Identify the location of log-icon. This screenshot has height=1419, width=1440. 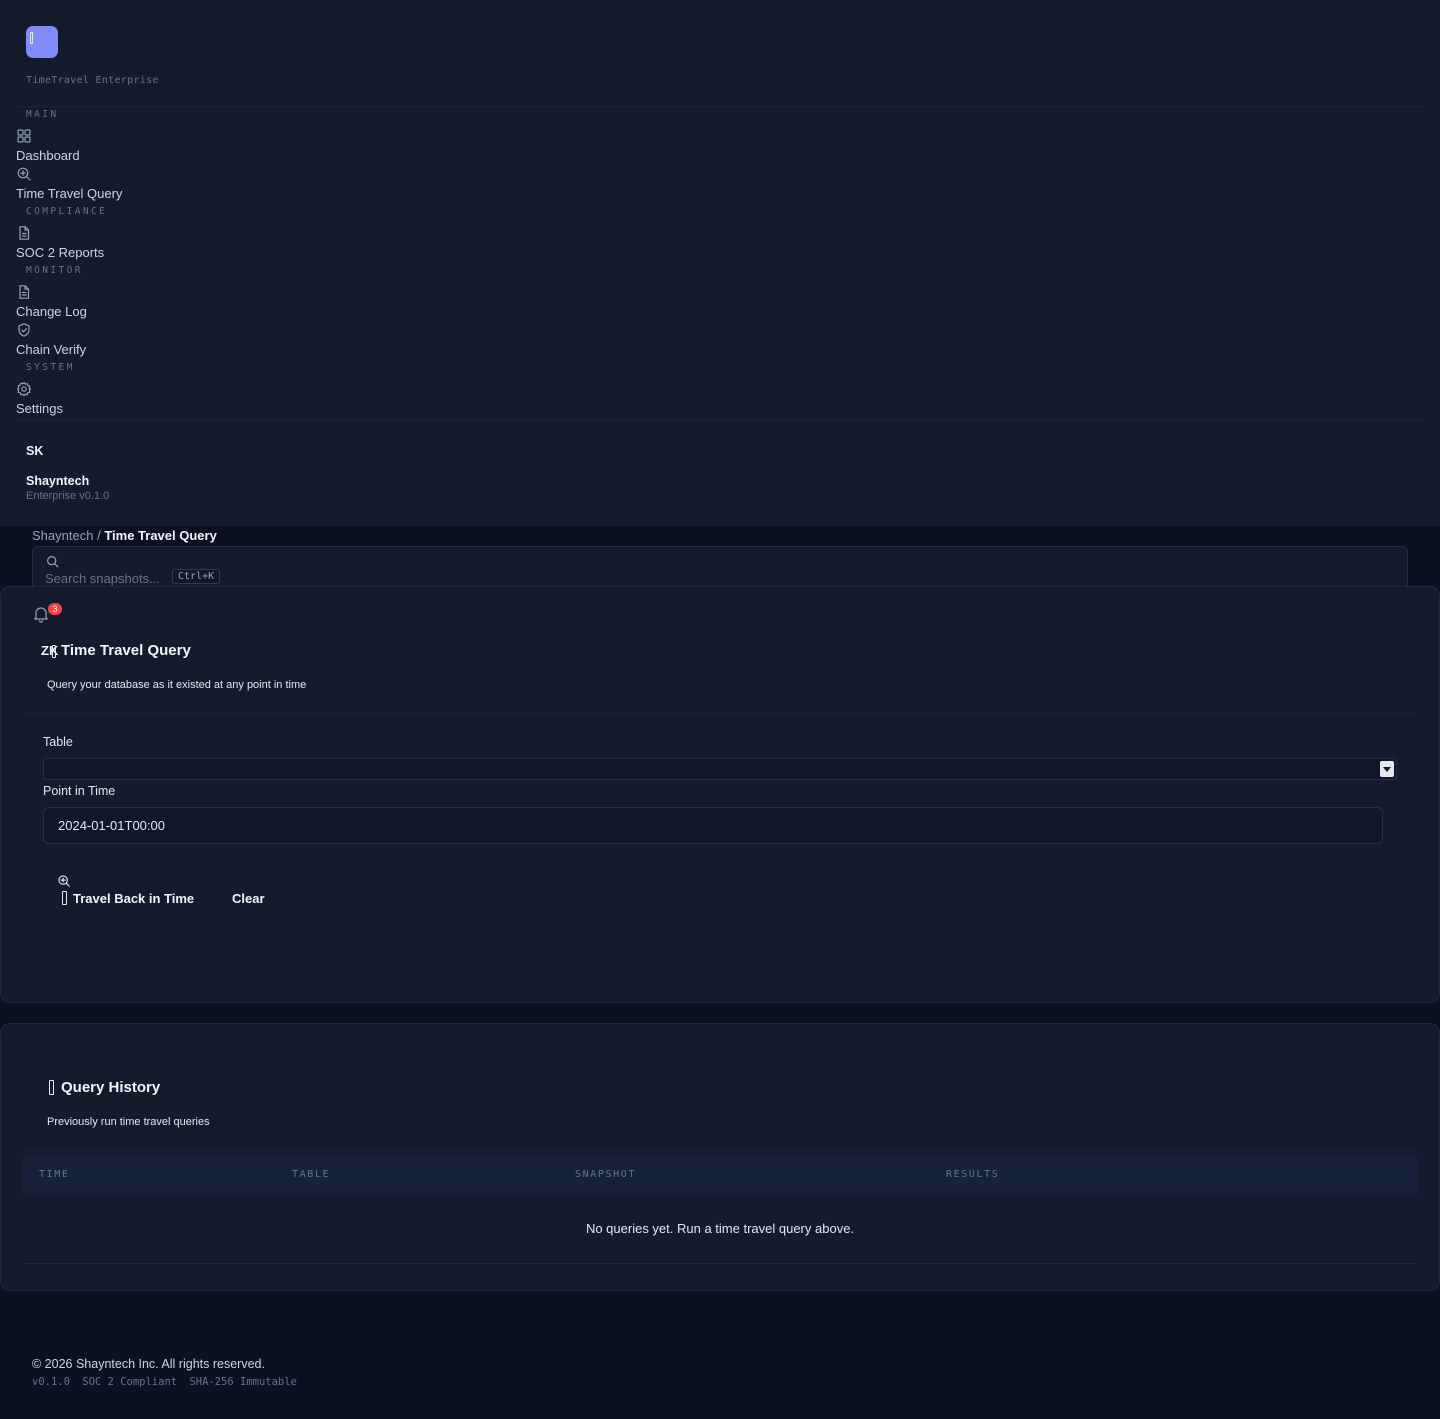
(24, 292).